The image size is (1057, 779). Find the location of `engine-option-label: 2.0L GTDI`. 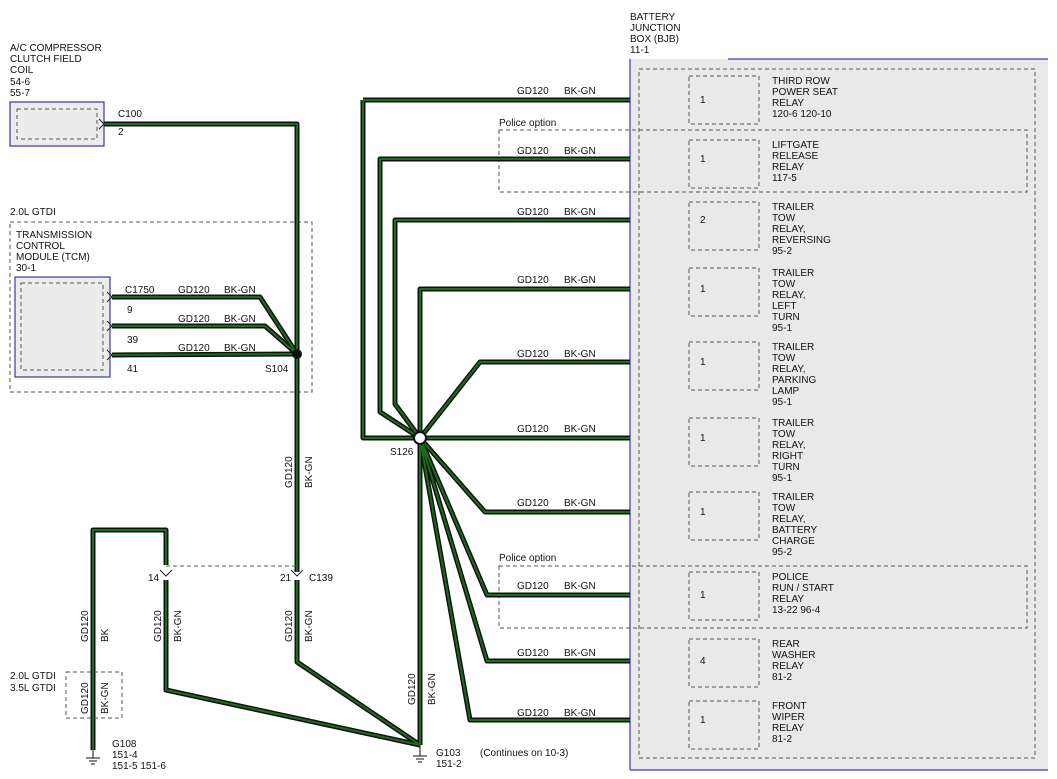

engine-option-label: 2.0L GTDI is located at coordinates (33, 676).